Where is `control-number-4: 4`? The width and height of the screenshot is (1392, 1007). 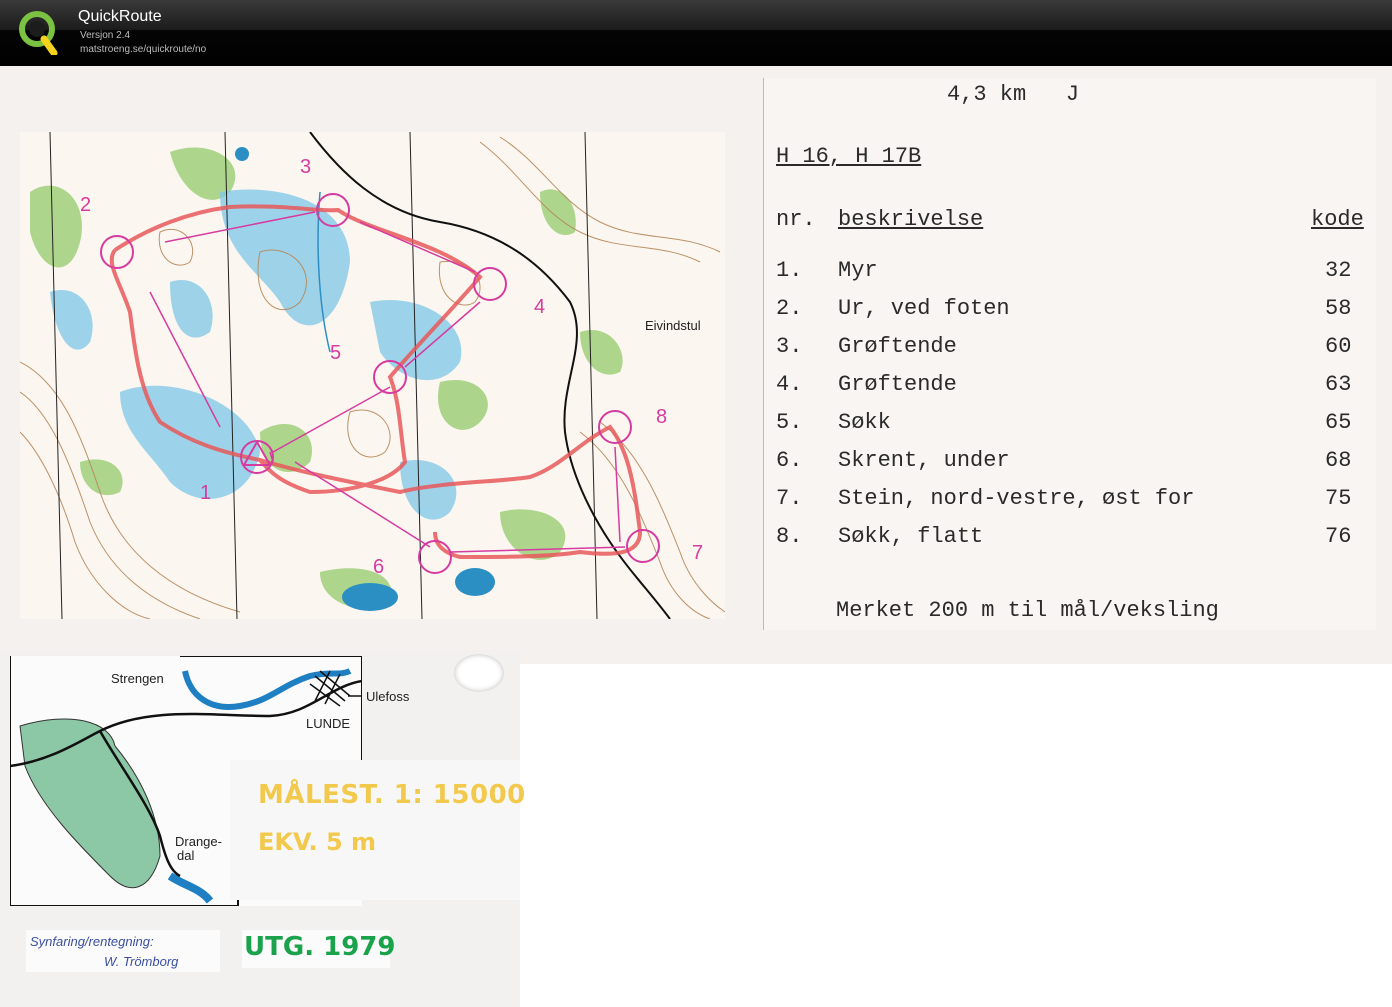 control-number-4: 4 is located at coordinates (540, 307).